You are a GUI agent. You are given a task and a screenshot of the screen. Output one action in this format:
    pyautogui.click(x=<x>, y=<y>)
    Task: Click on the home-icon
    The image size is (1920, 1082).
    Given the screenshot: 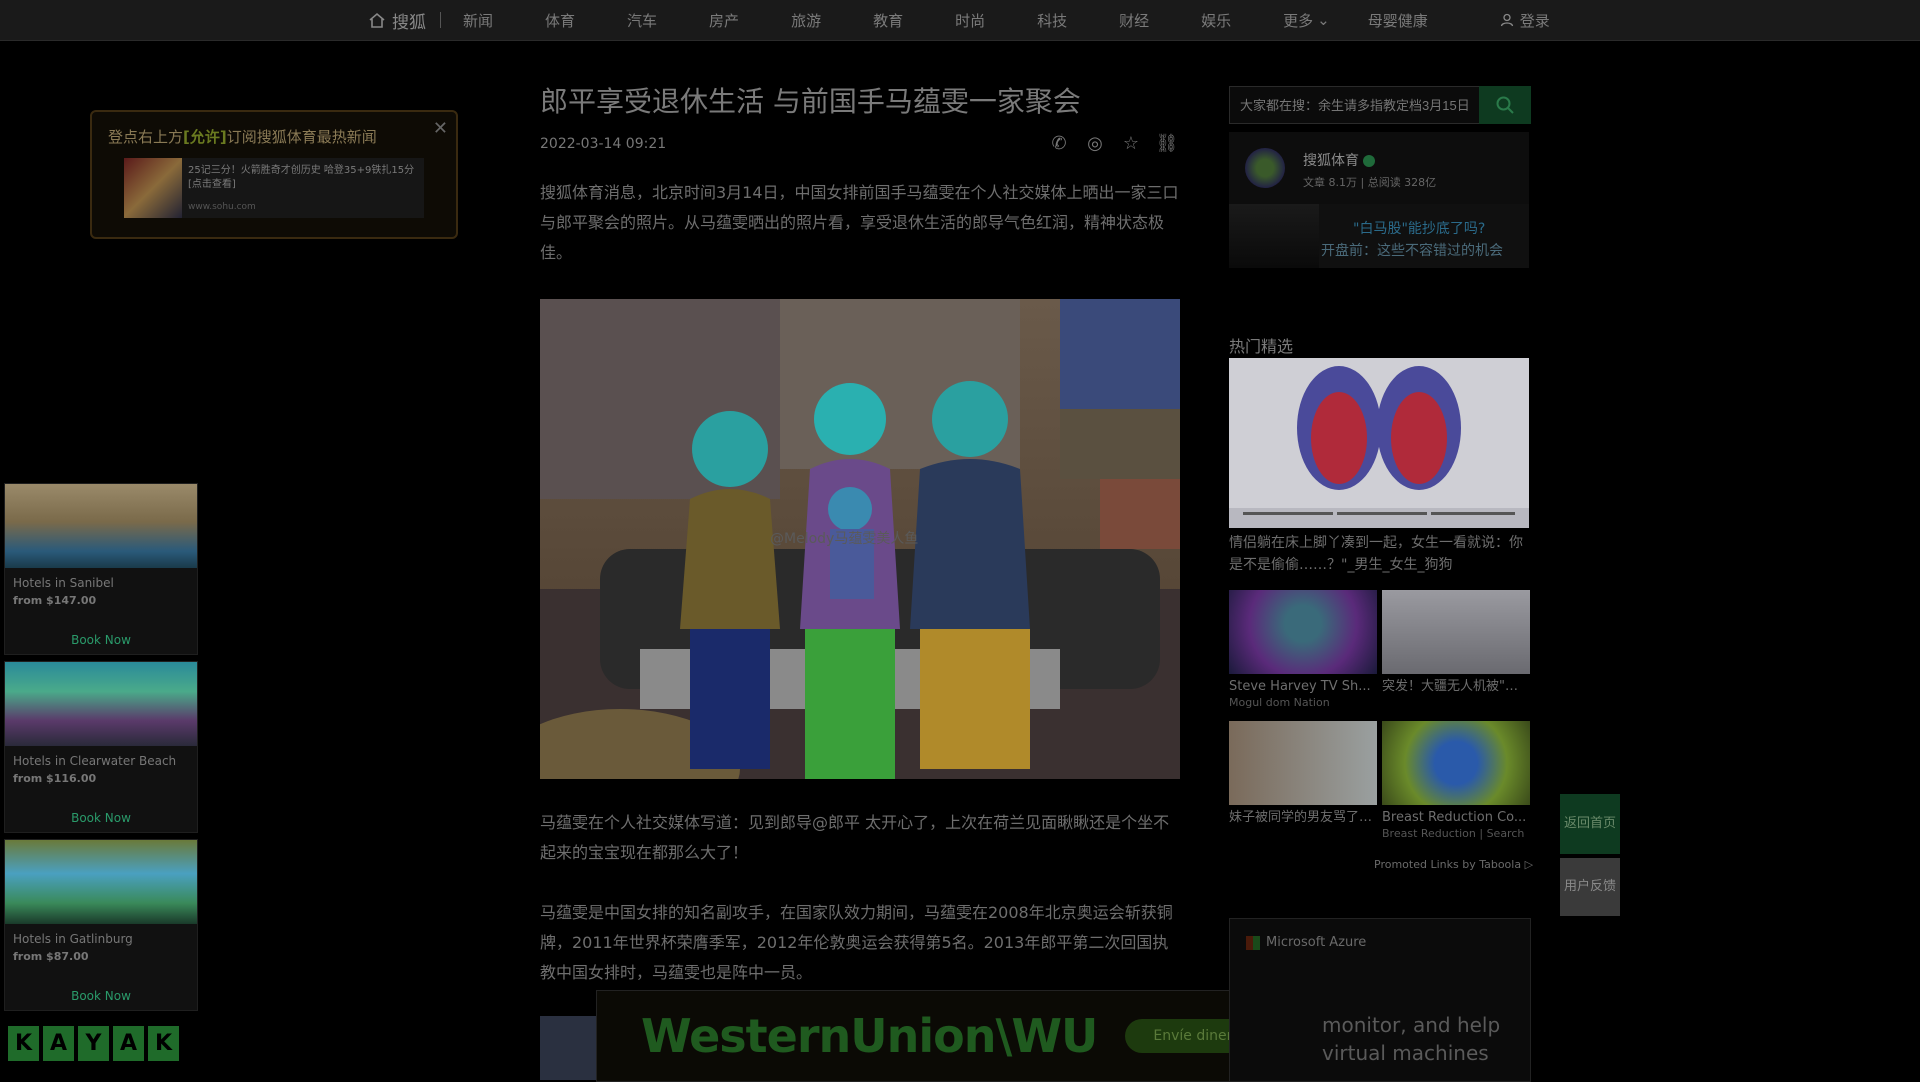 What is the action you would take?
    pyautogui.click(x=377, y=20)
    